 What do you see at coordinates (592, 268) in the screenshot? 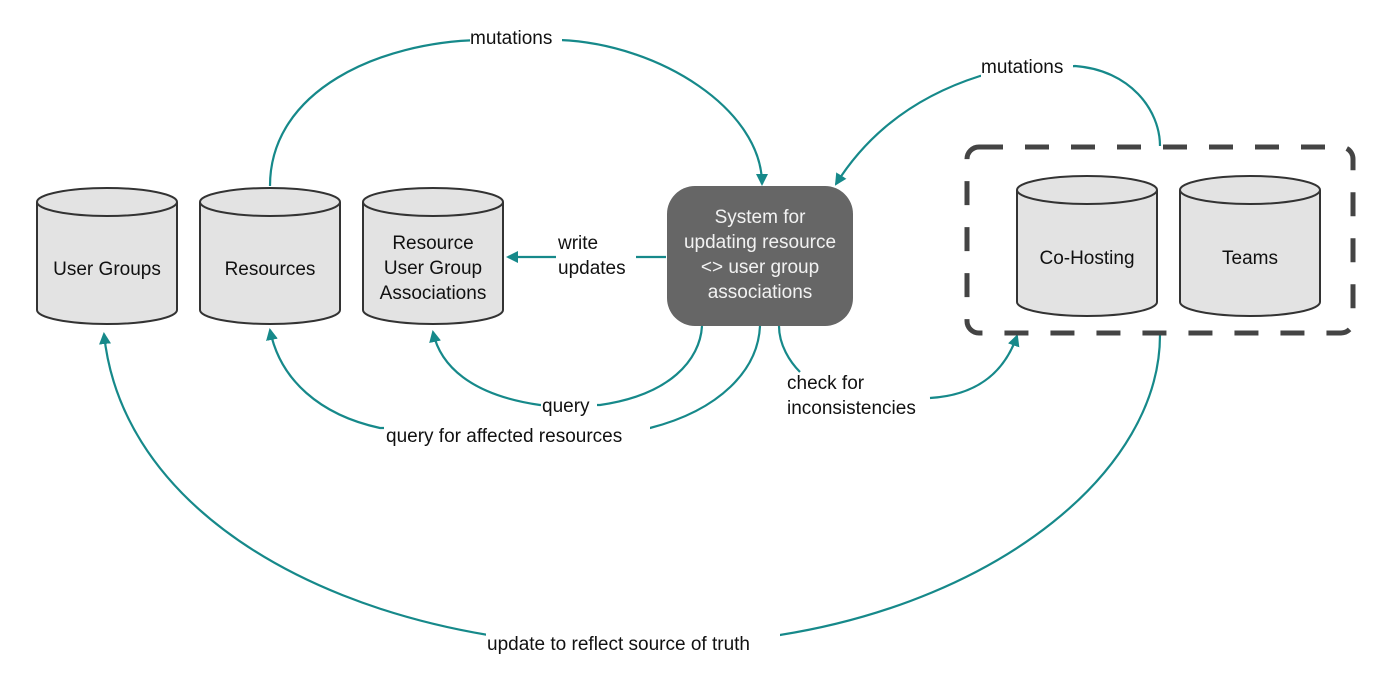
I see `write-updates-label-line2: updates` at bounding box center [592, 268].